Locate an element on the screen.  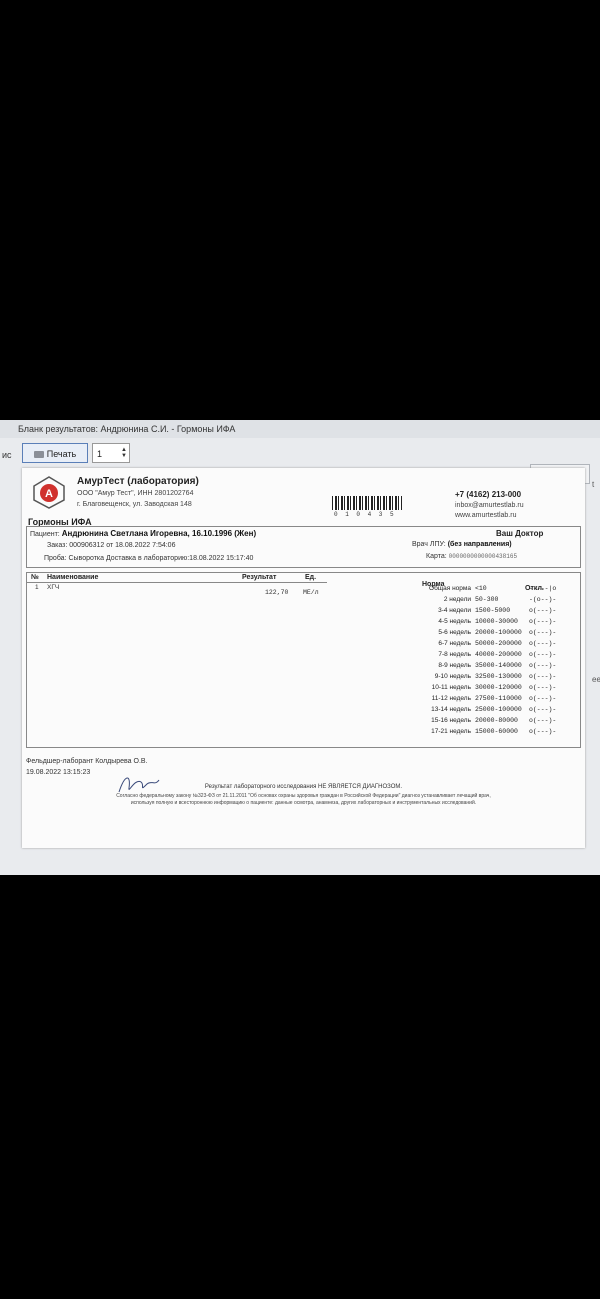
background-window-edge: ee is located at coordinates (596, 679).